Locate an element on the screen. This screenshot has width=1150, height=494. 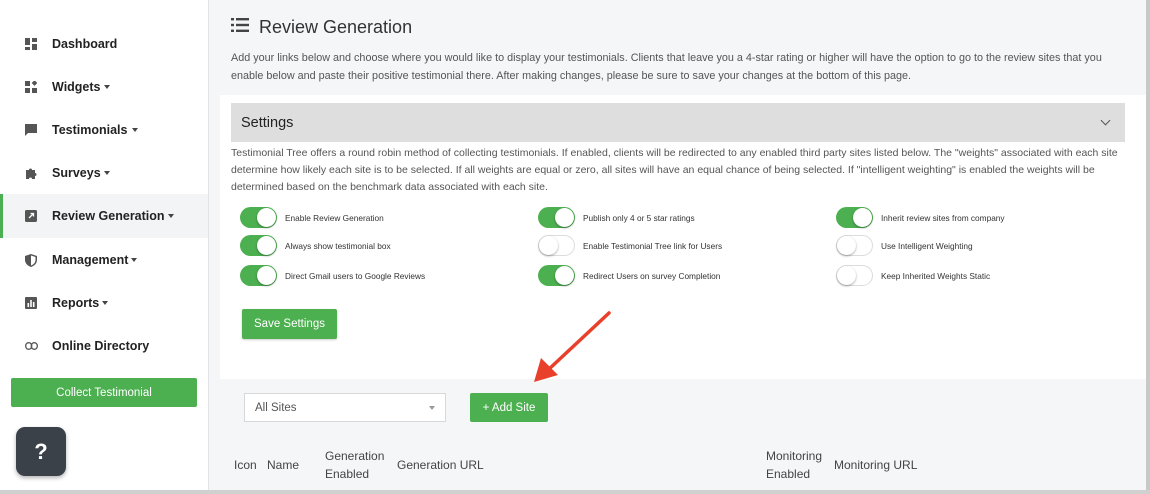
chevron-down-icon is located at coordinates (1105, 120).